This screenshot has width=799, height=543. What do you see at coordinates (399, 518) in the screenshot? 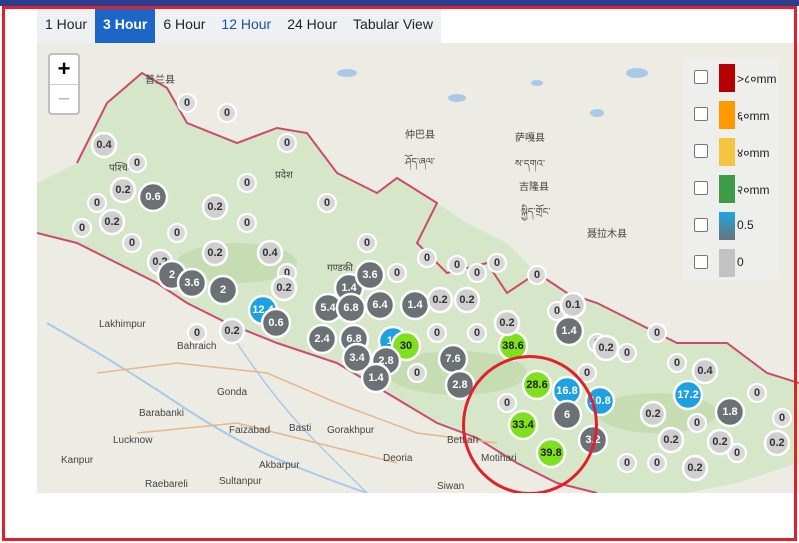
I see `page-footer-space` at bounding box center [399, 518].